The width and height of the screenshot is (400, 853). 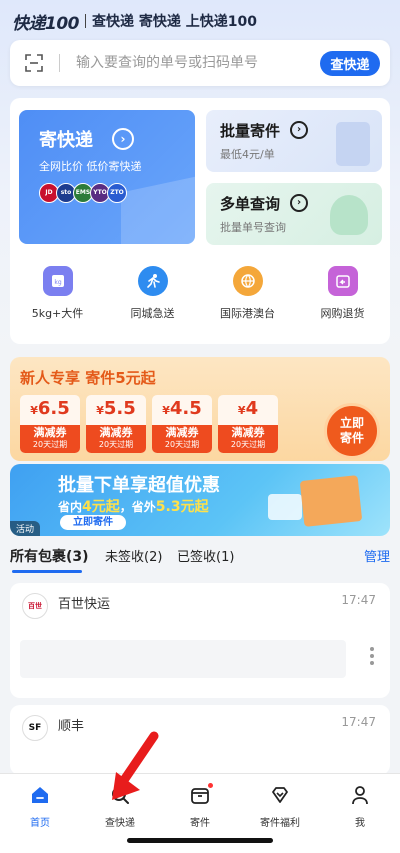 I want to click on scan-icon, so click(x=34, y=63).